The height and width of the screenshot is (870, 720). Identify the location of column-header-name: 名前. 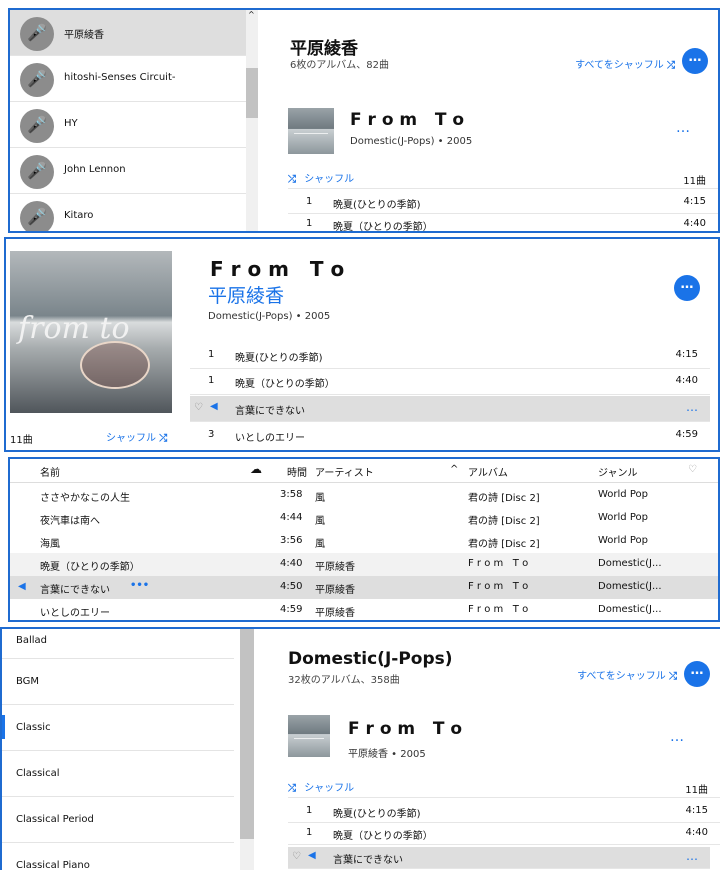
(50, 471).